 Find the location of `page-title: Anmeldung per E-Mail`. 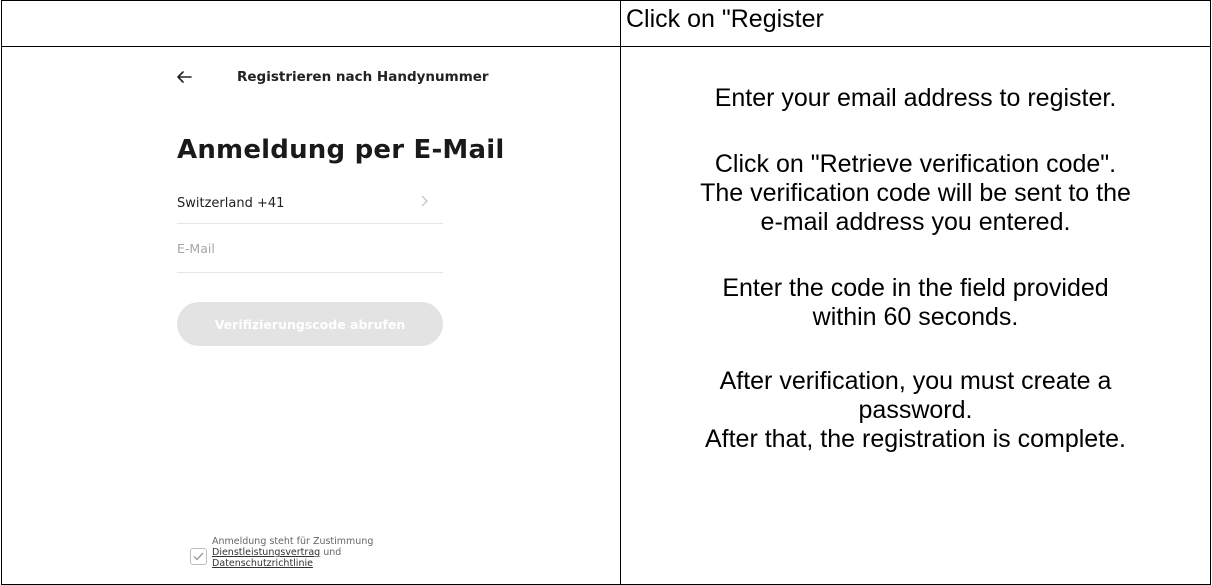

page-title: Anmeldung per E-Mail is located at coordinates (341, 150).